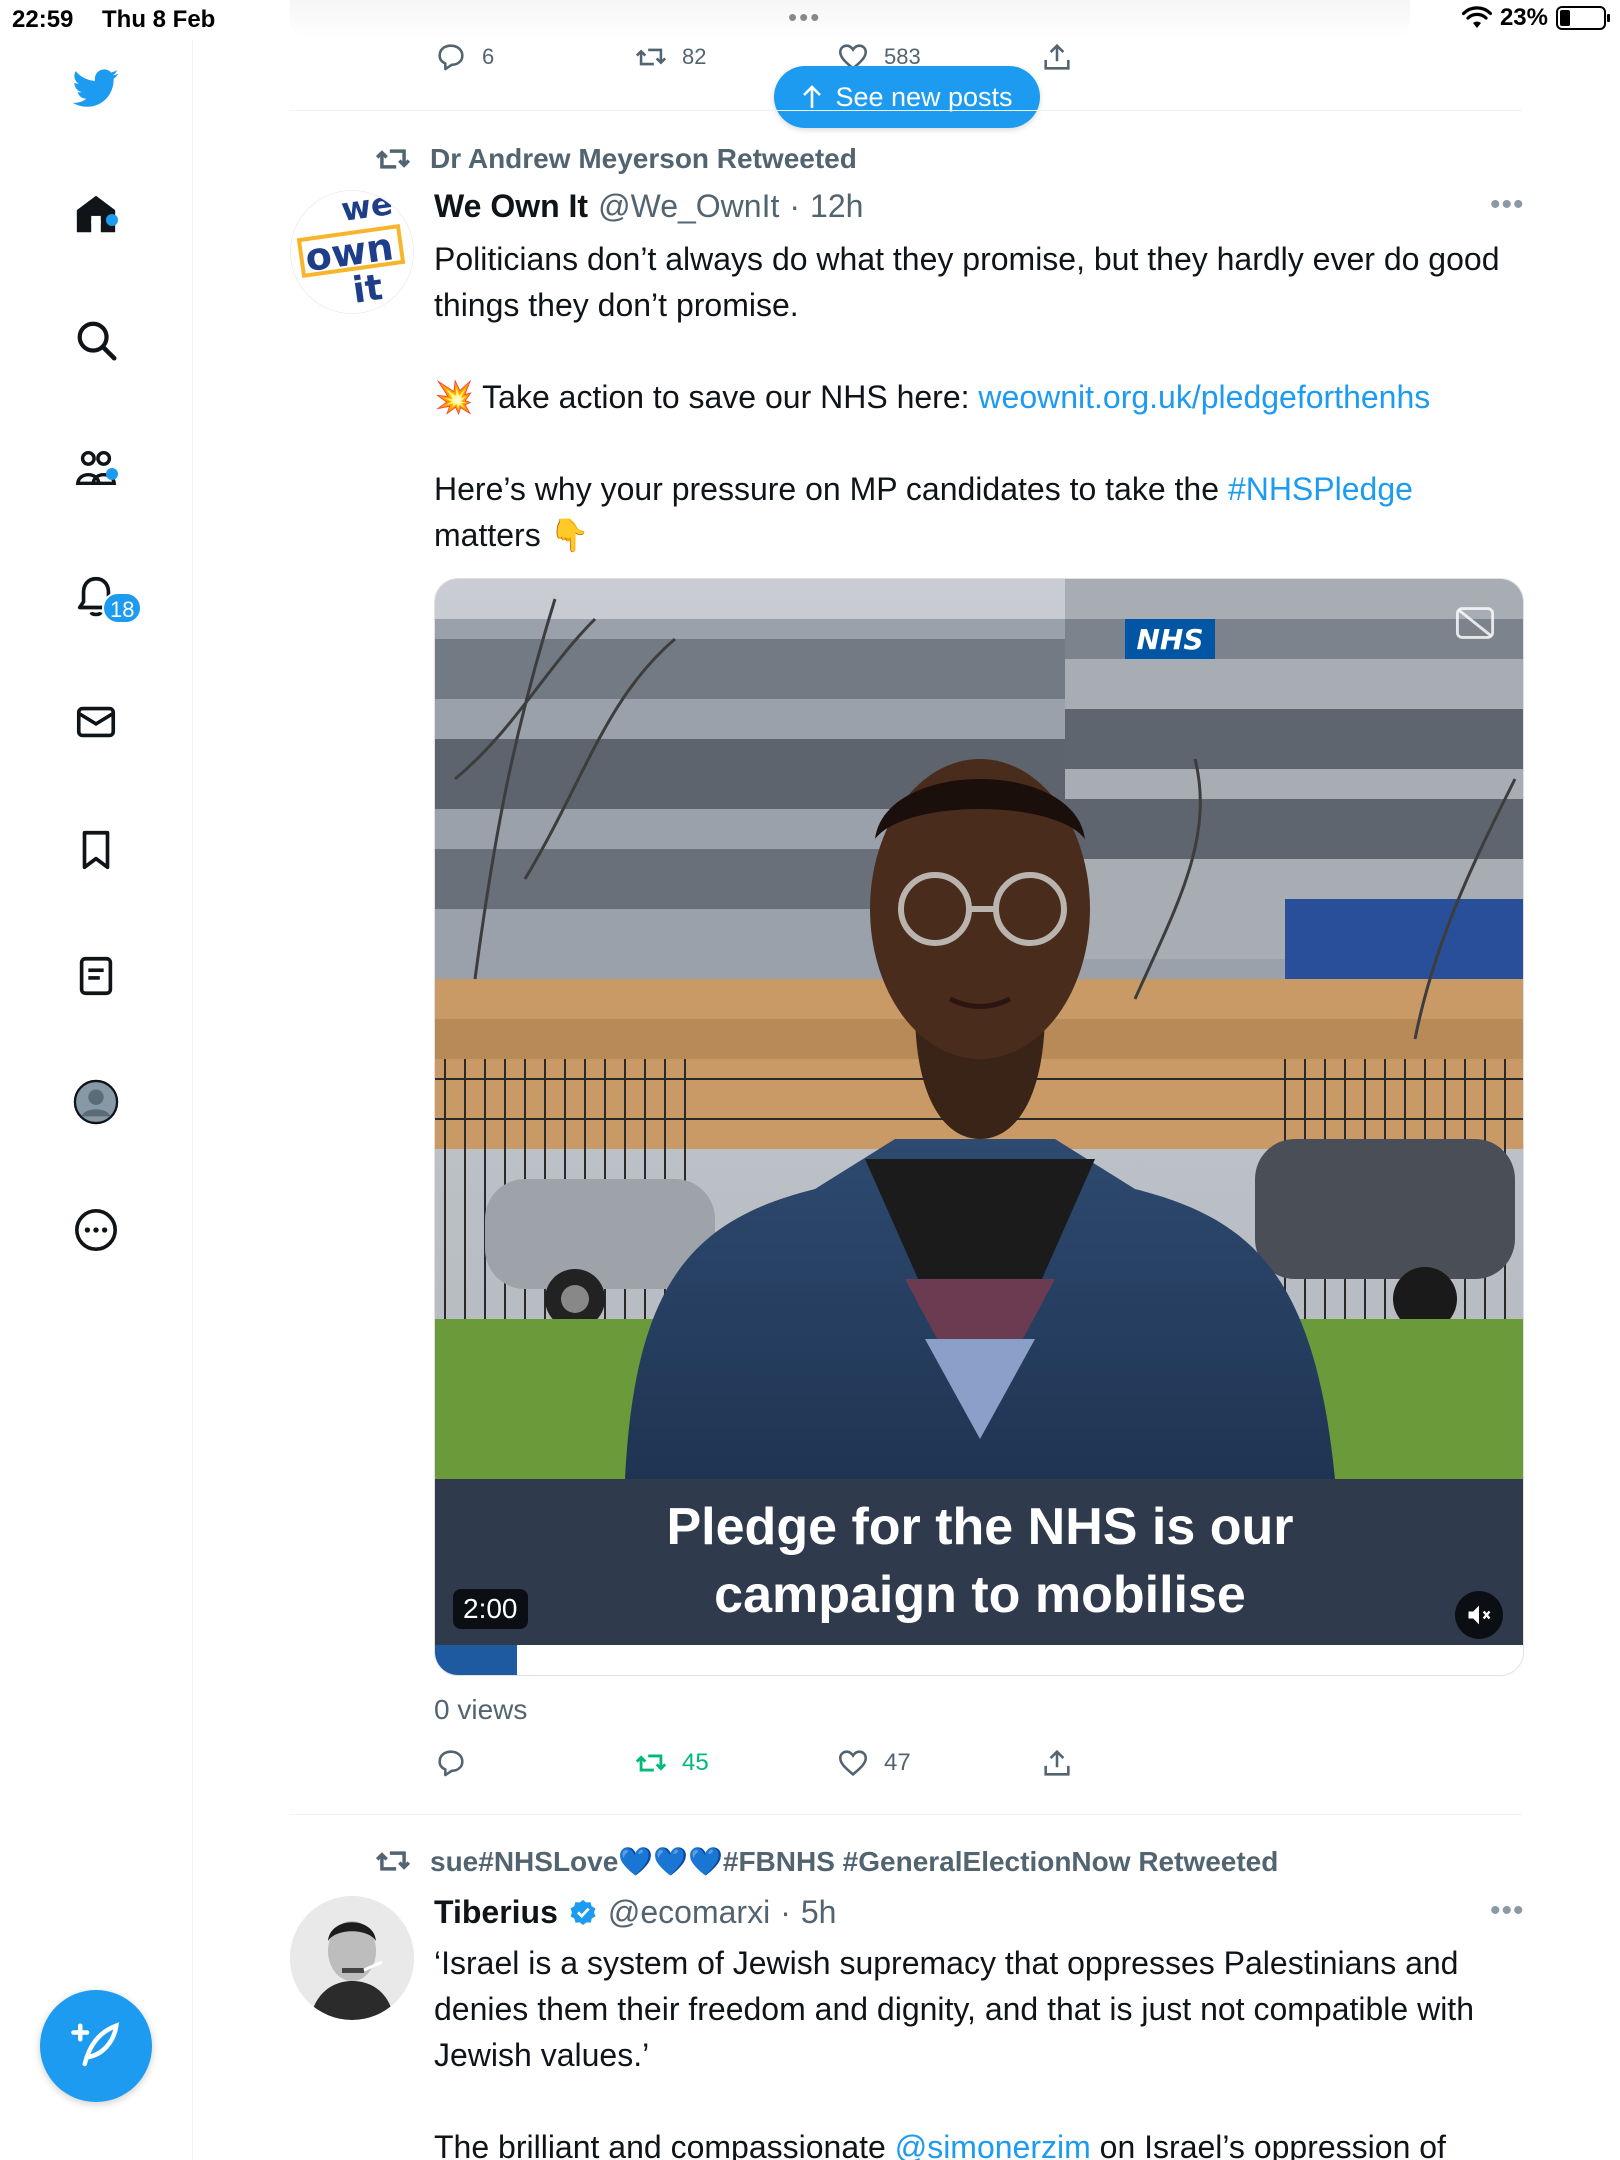  I want to click on home-unread-dot, so click(112, 220).